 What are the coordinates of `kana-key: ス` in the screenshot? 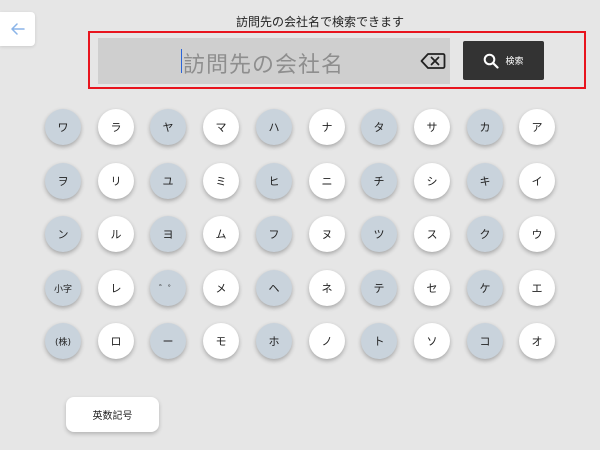 It's located at (432, 234).